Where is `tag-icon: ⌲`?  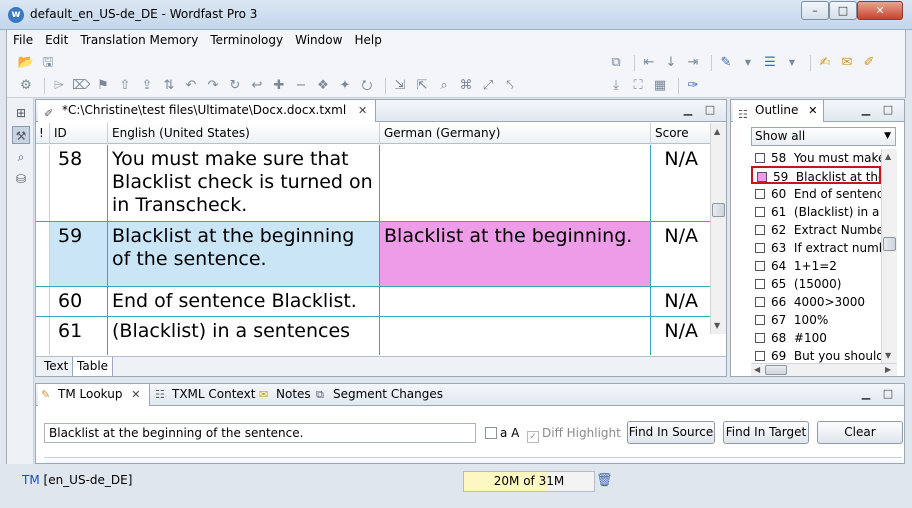 tag-icon: ⌲ is located at coordinates (59, 86).